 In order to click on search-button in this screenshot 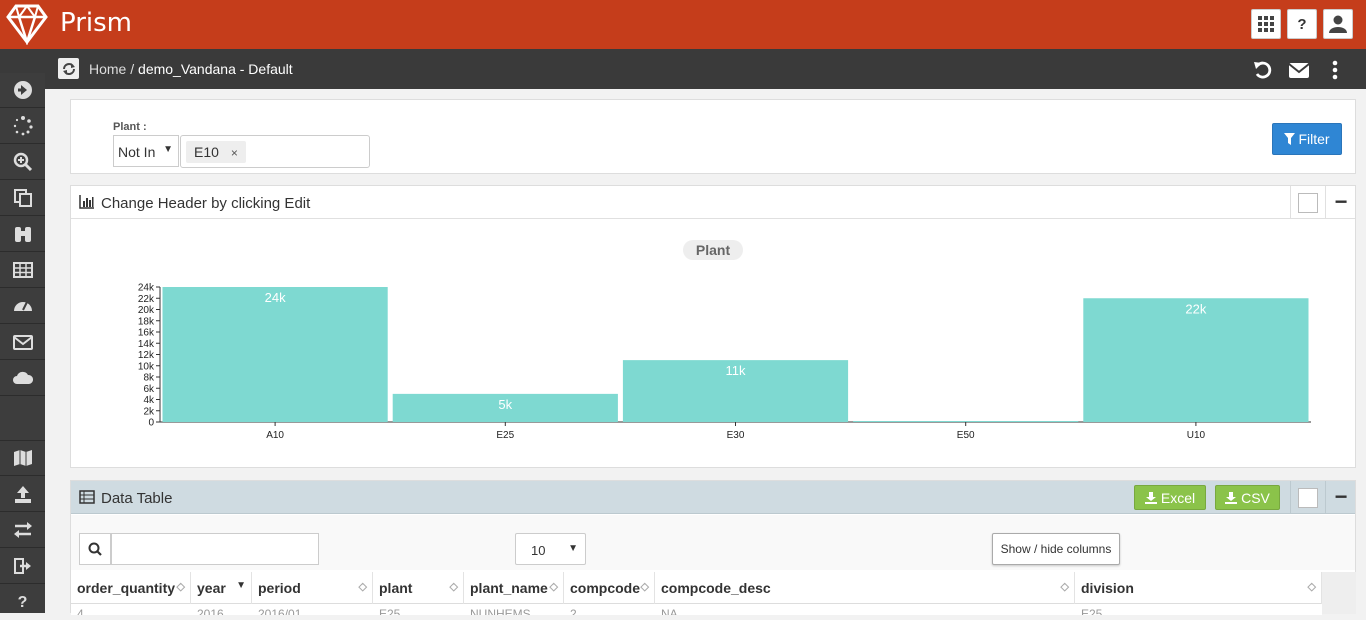, I will do `click(95, 549)`.